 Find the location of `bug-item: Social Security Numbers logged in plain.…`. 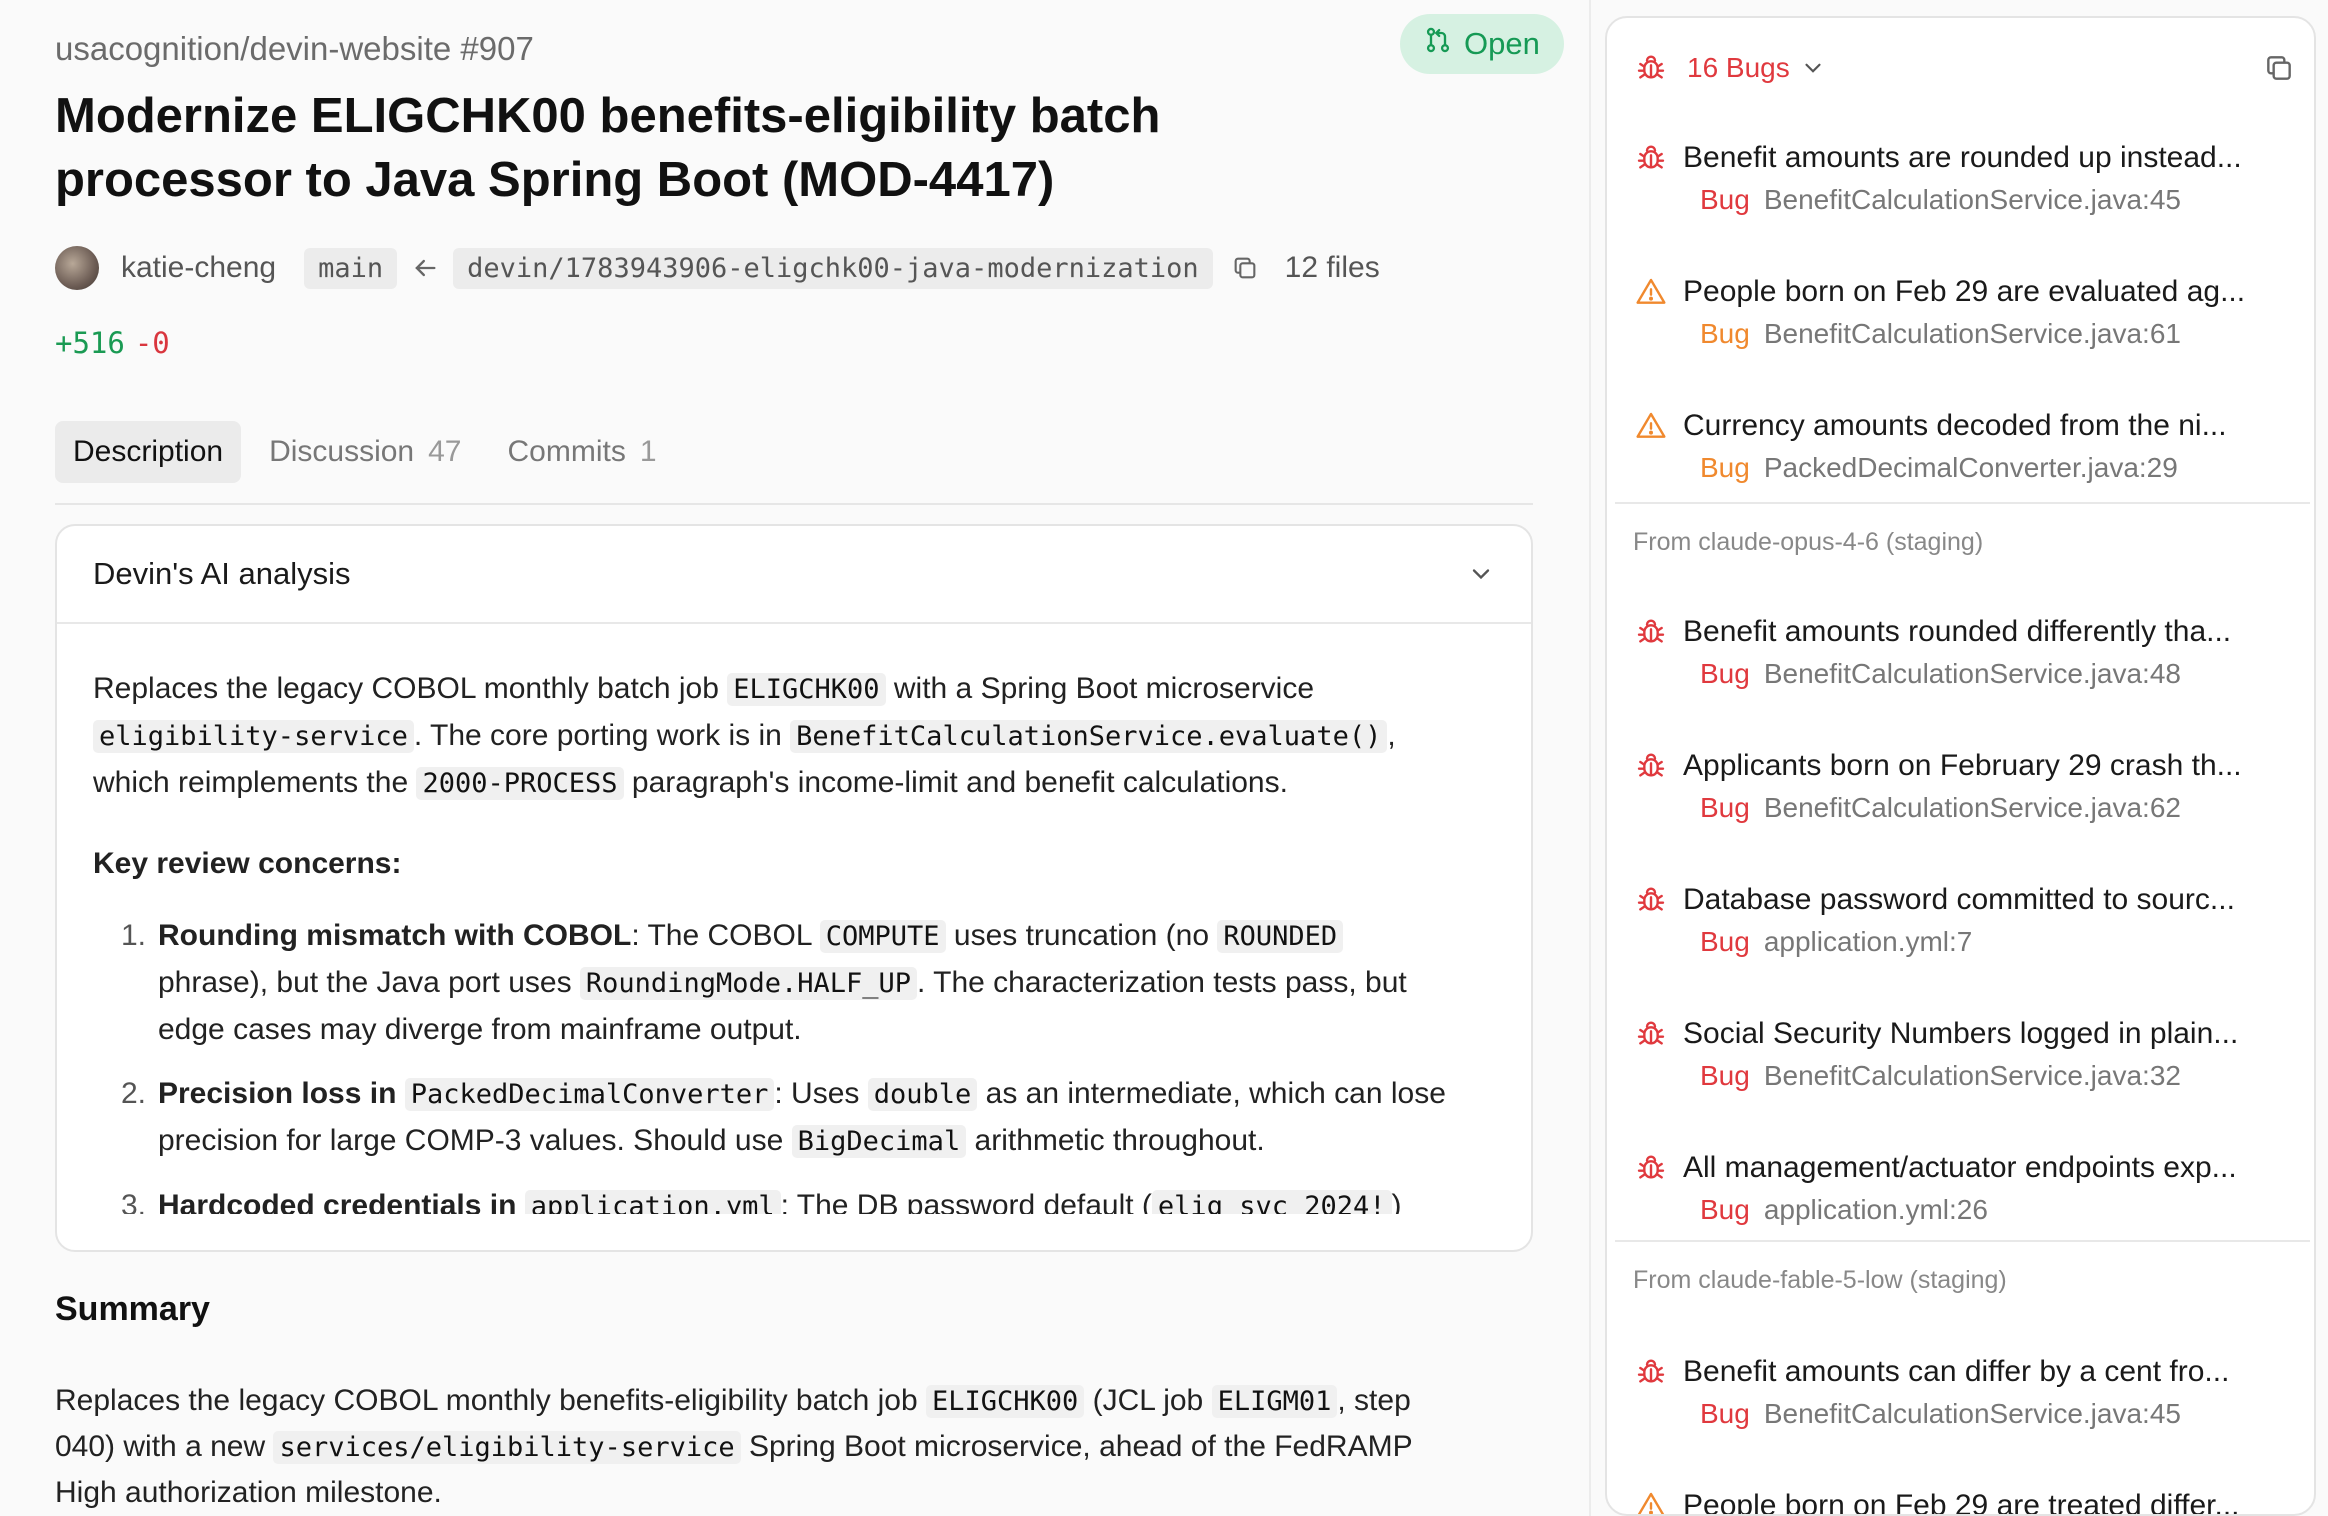

bug-item: Social Security Numbers logged in plain.… is located at coordinates (1965, 1051).